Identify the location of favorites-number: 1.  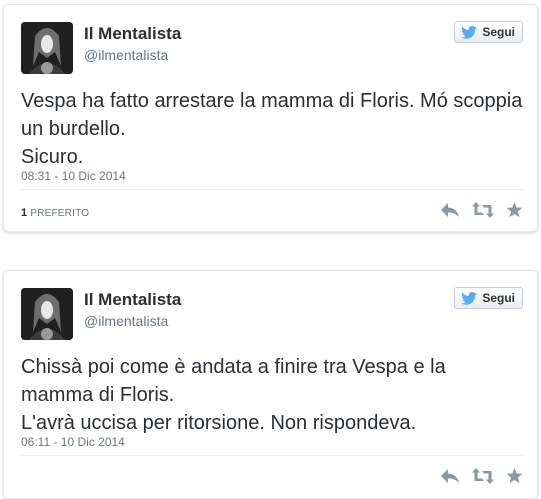
(24, 213).